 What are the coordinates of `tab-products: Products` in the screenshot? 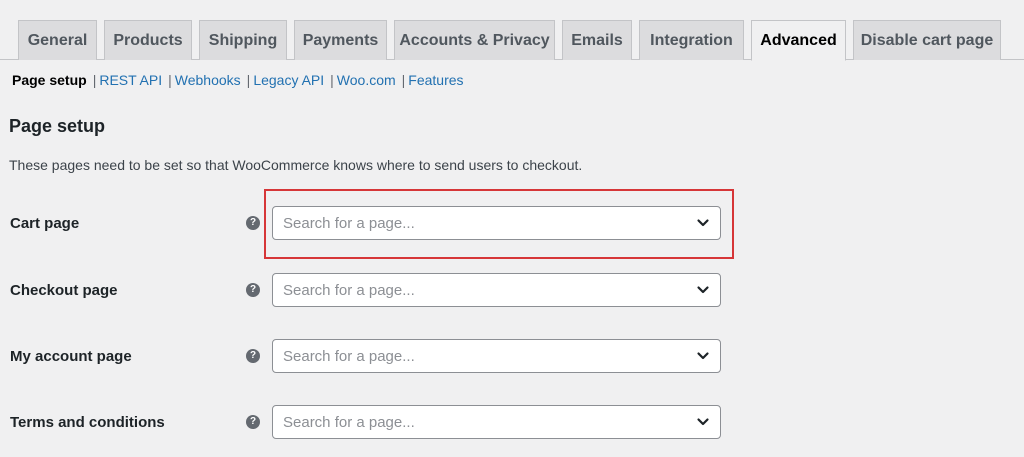 It's located at (148, 40).